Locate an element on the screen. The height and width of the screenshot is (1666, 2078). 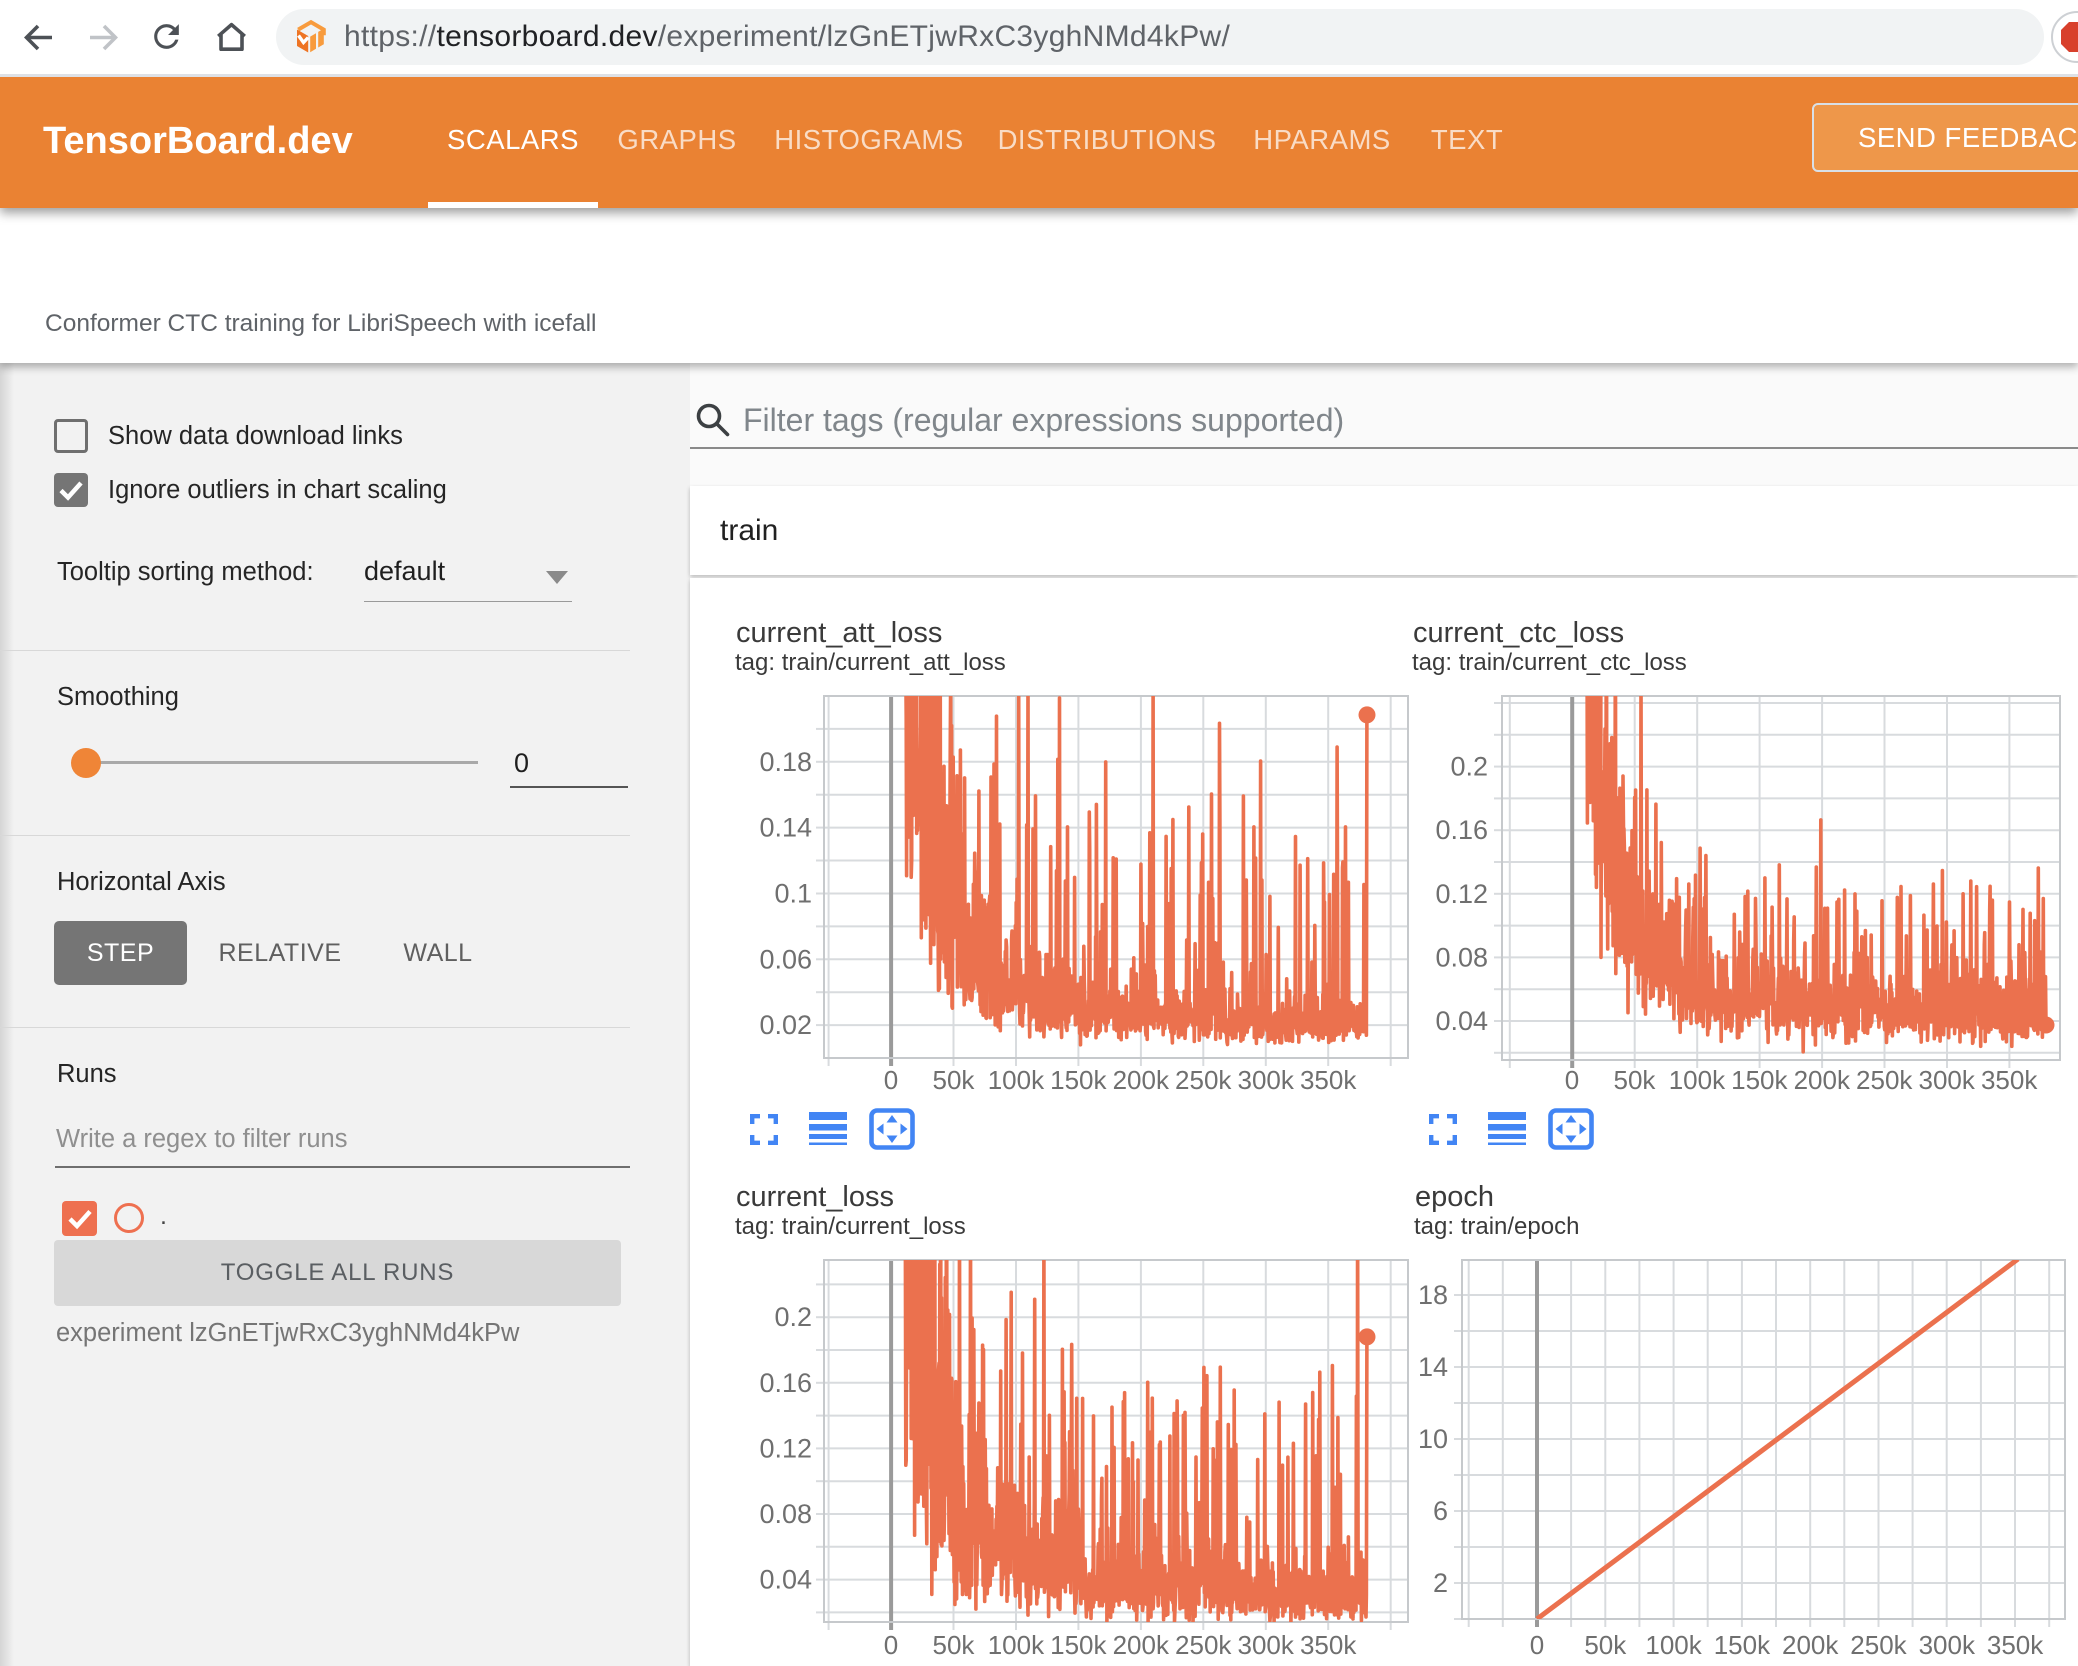
svg-text: 0.14 is located at coordinates (785, 828).